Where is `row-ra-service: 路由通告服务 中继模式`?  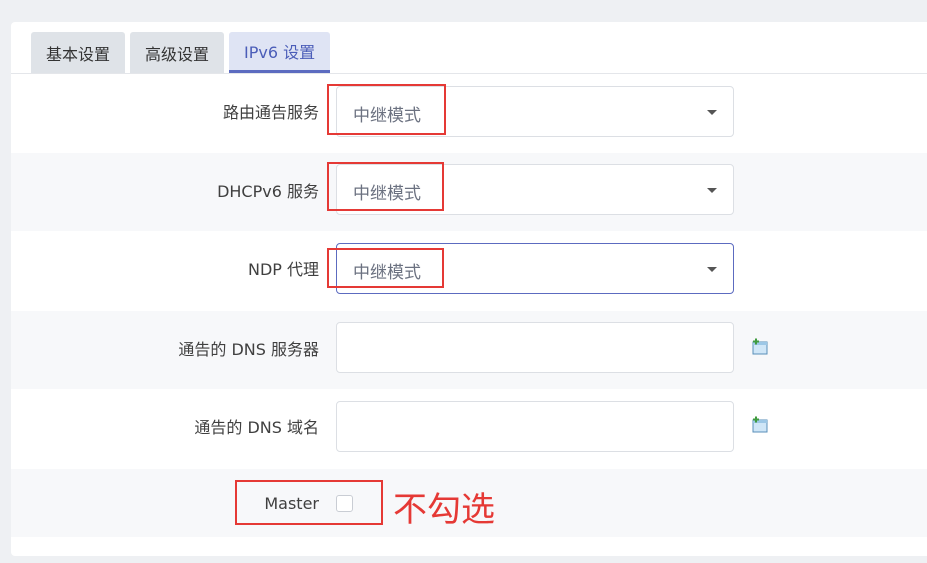
row-ra-service: 路由通告服务 中继模式 is located at coordinates (469, 113).